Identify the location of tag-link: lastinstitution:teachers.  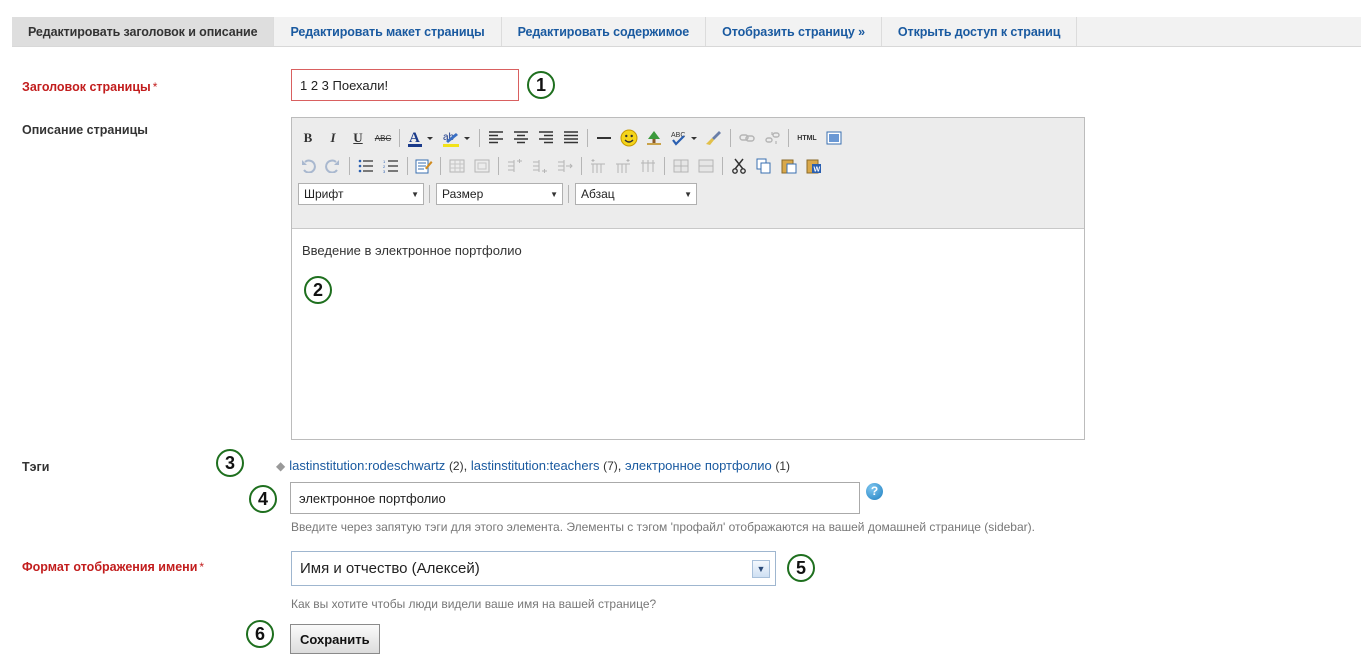
(535, 465).